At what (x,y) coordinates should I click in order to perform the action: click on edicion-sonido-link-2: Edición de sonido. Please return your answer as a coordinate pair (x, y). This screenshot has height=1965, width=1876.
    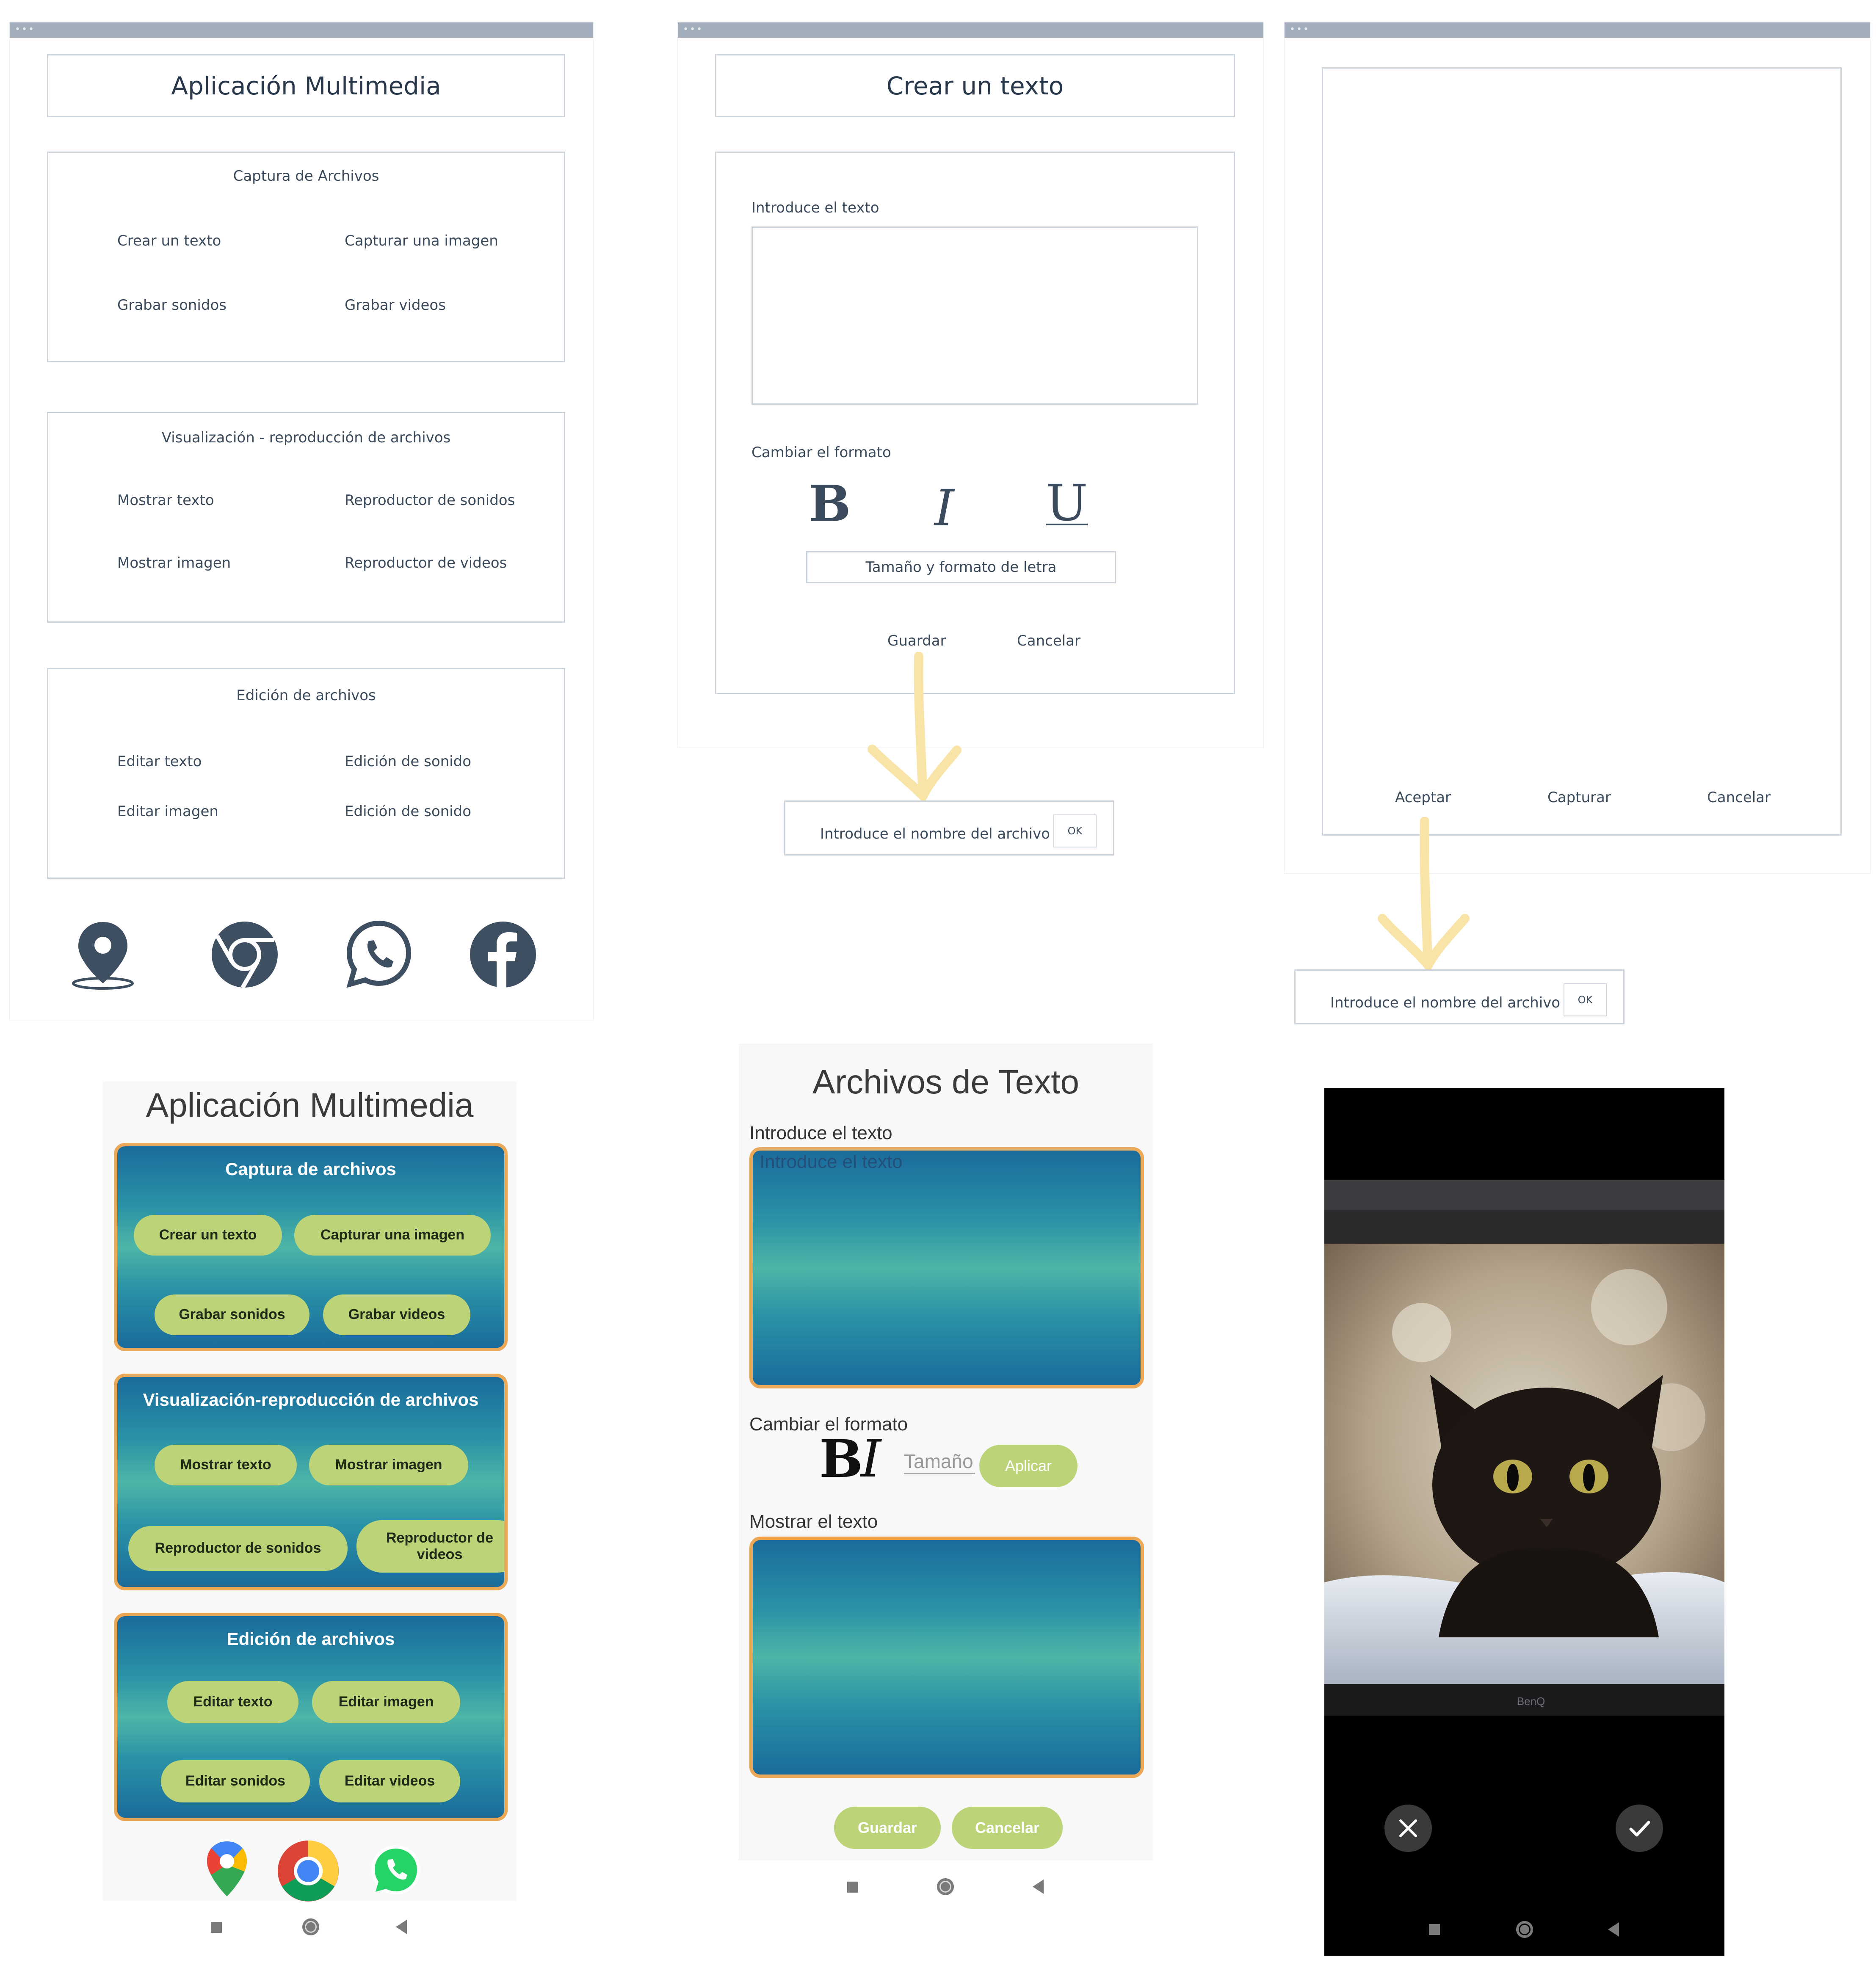
    Looking at the image, I should click on (408, 811).